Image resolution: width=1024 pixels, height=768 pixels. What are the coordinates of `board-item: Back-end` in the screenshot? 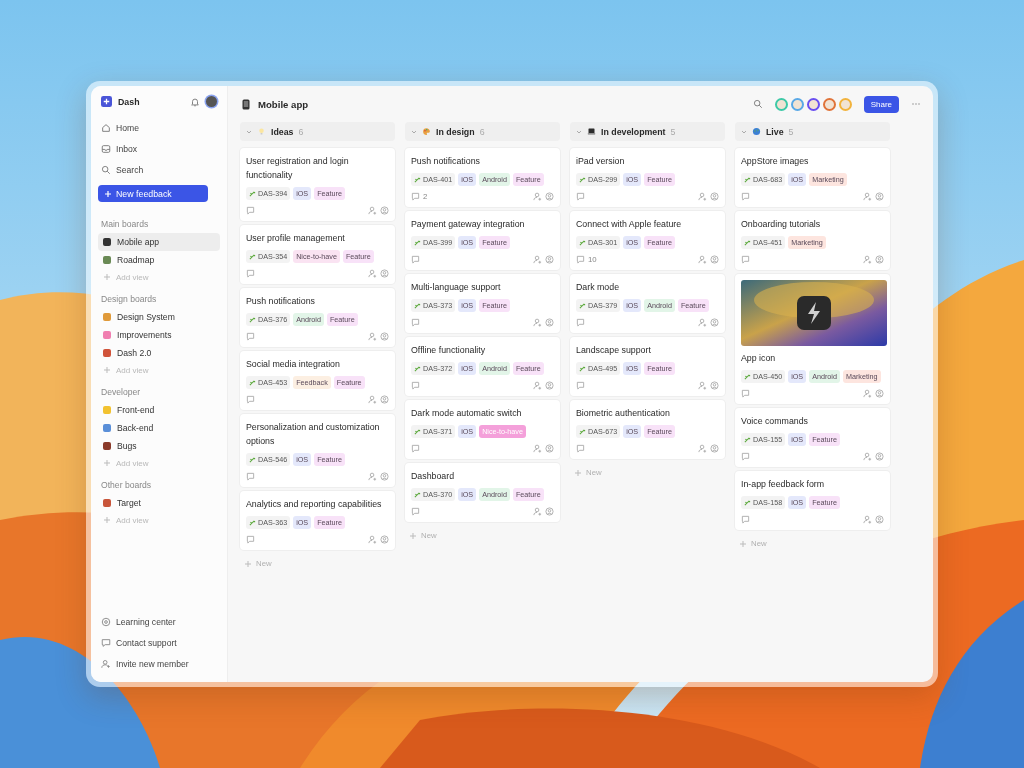 It's located at (159, 428).